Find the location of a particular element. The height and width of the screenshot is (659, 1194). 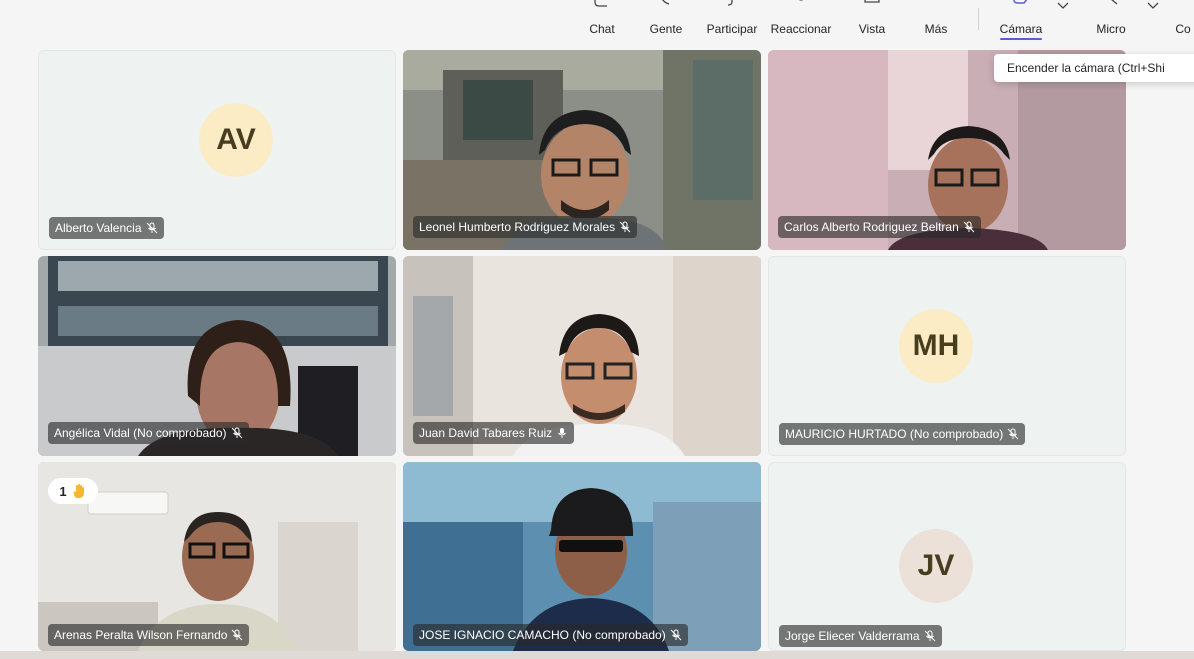

participant-tile-leonel: Leonel Humberto Rodriguez Morales is located at coordinates (582, 150).